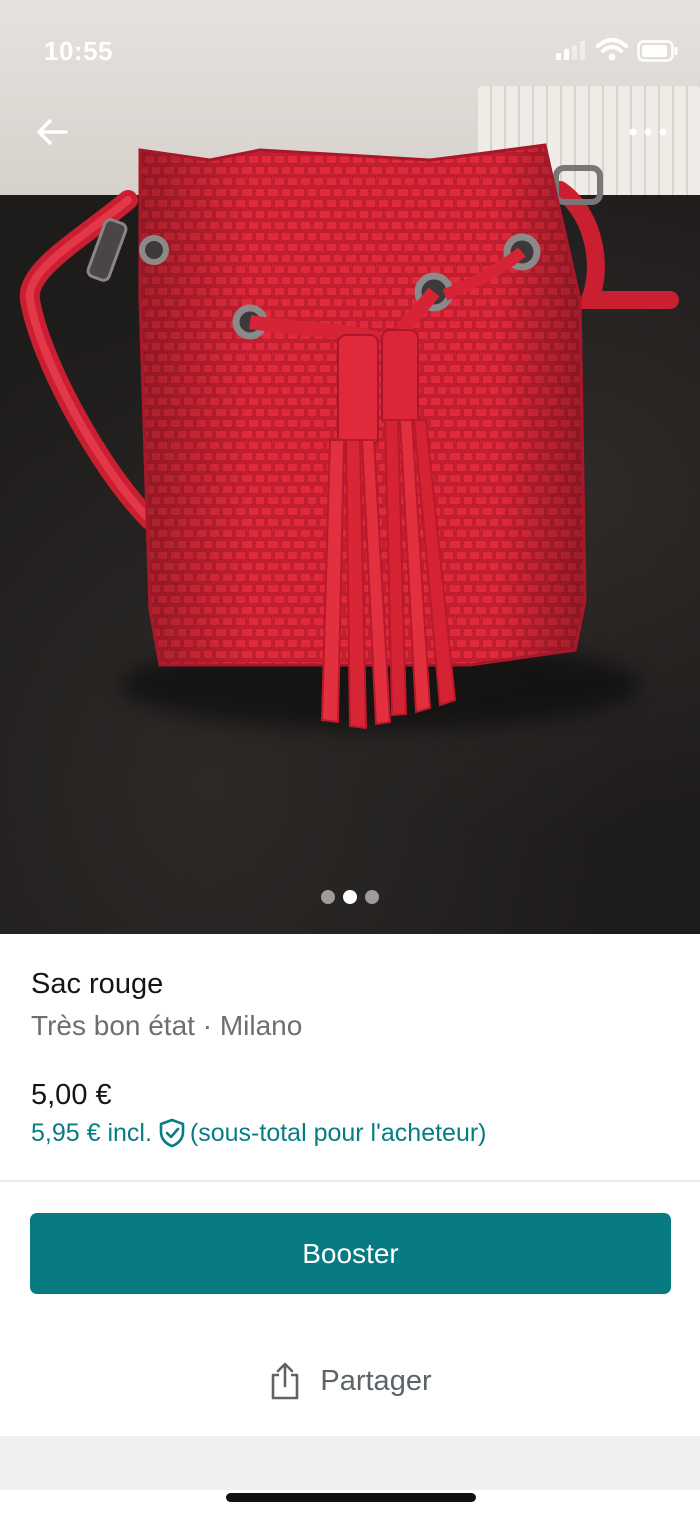 The image size is (700, 1518). I want to click on arrow-left-icon, so click(52, 132).